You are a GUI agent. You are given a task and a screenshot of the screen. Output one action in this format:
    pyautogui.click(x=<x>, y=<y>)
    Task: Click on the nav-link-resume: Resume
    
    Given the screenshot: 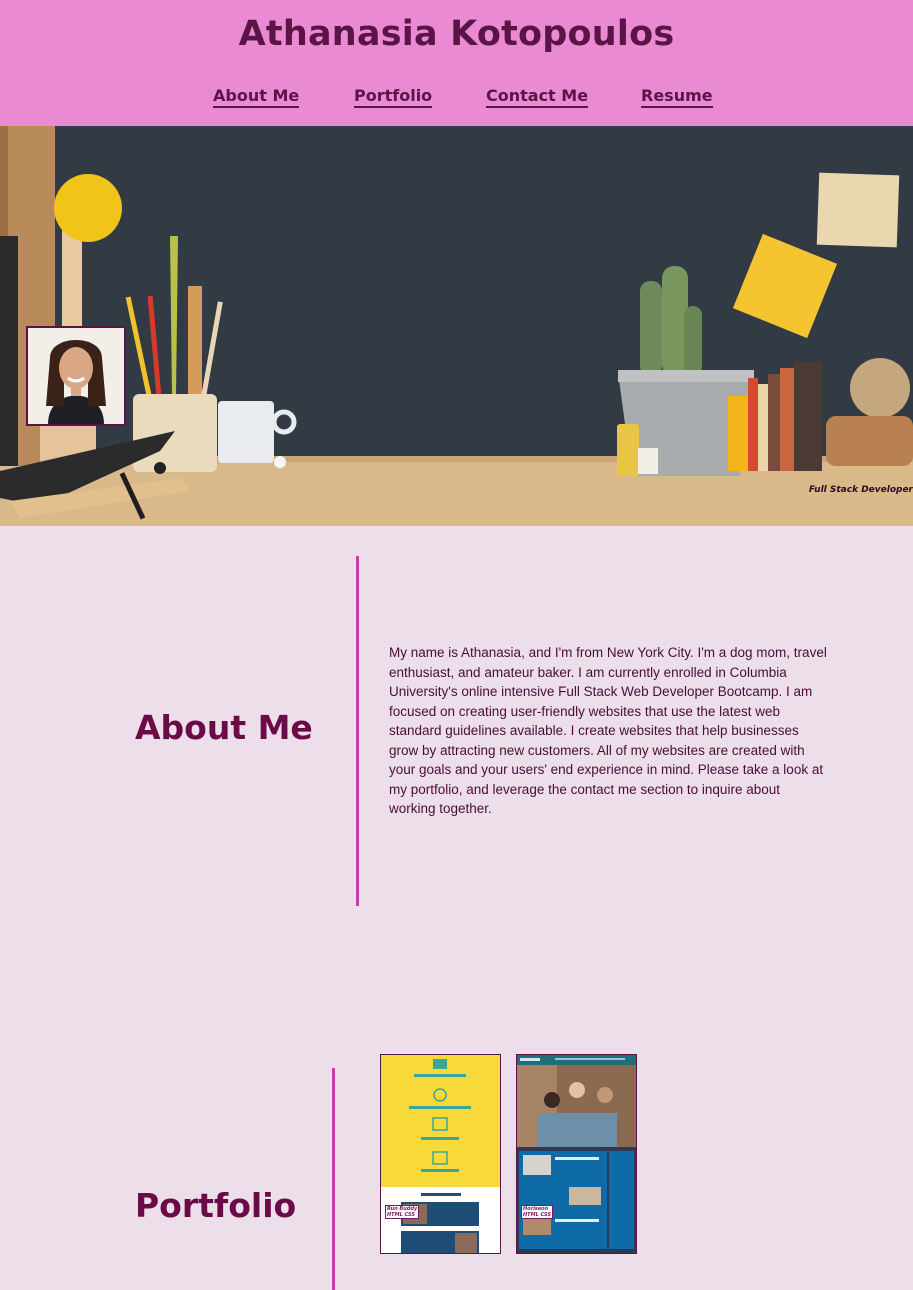 What is the action you would take?
    pyautogui.click(x=677, y=97)
    